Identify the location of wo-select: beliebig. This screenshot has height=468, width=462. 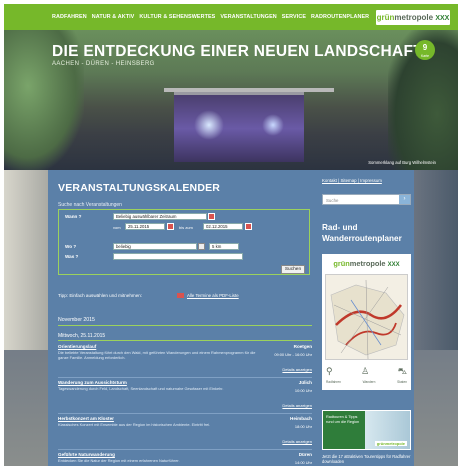
(155, 246).